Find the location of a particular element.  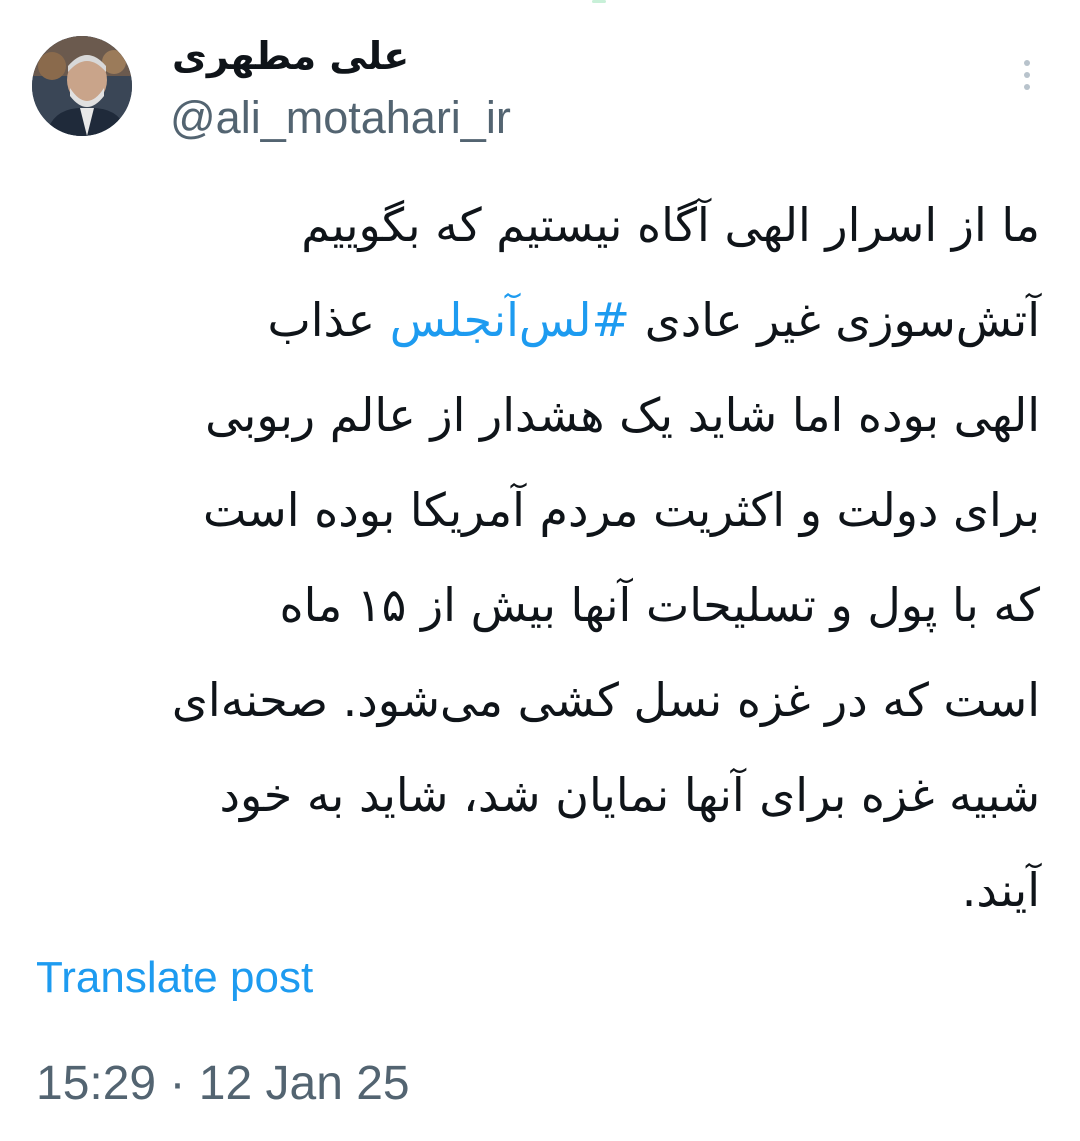

post-text-segment: عذاب is located at coordinates (328, 320).